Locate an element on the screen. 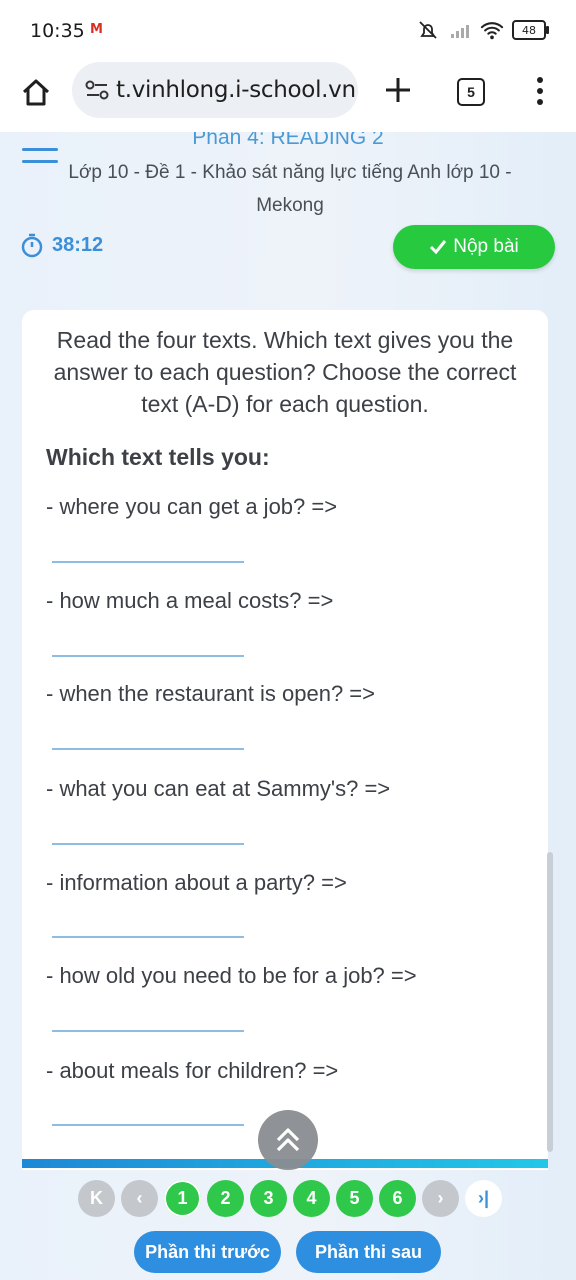 This screenshot has height=1280, width=576. wifi-icon is located at coordinates (492, 30).